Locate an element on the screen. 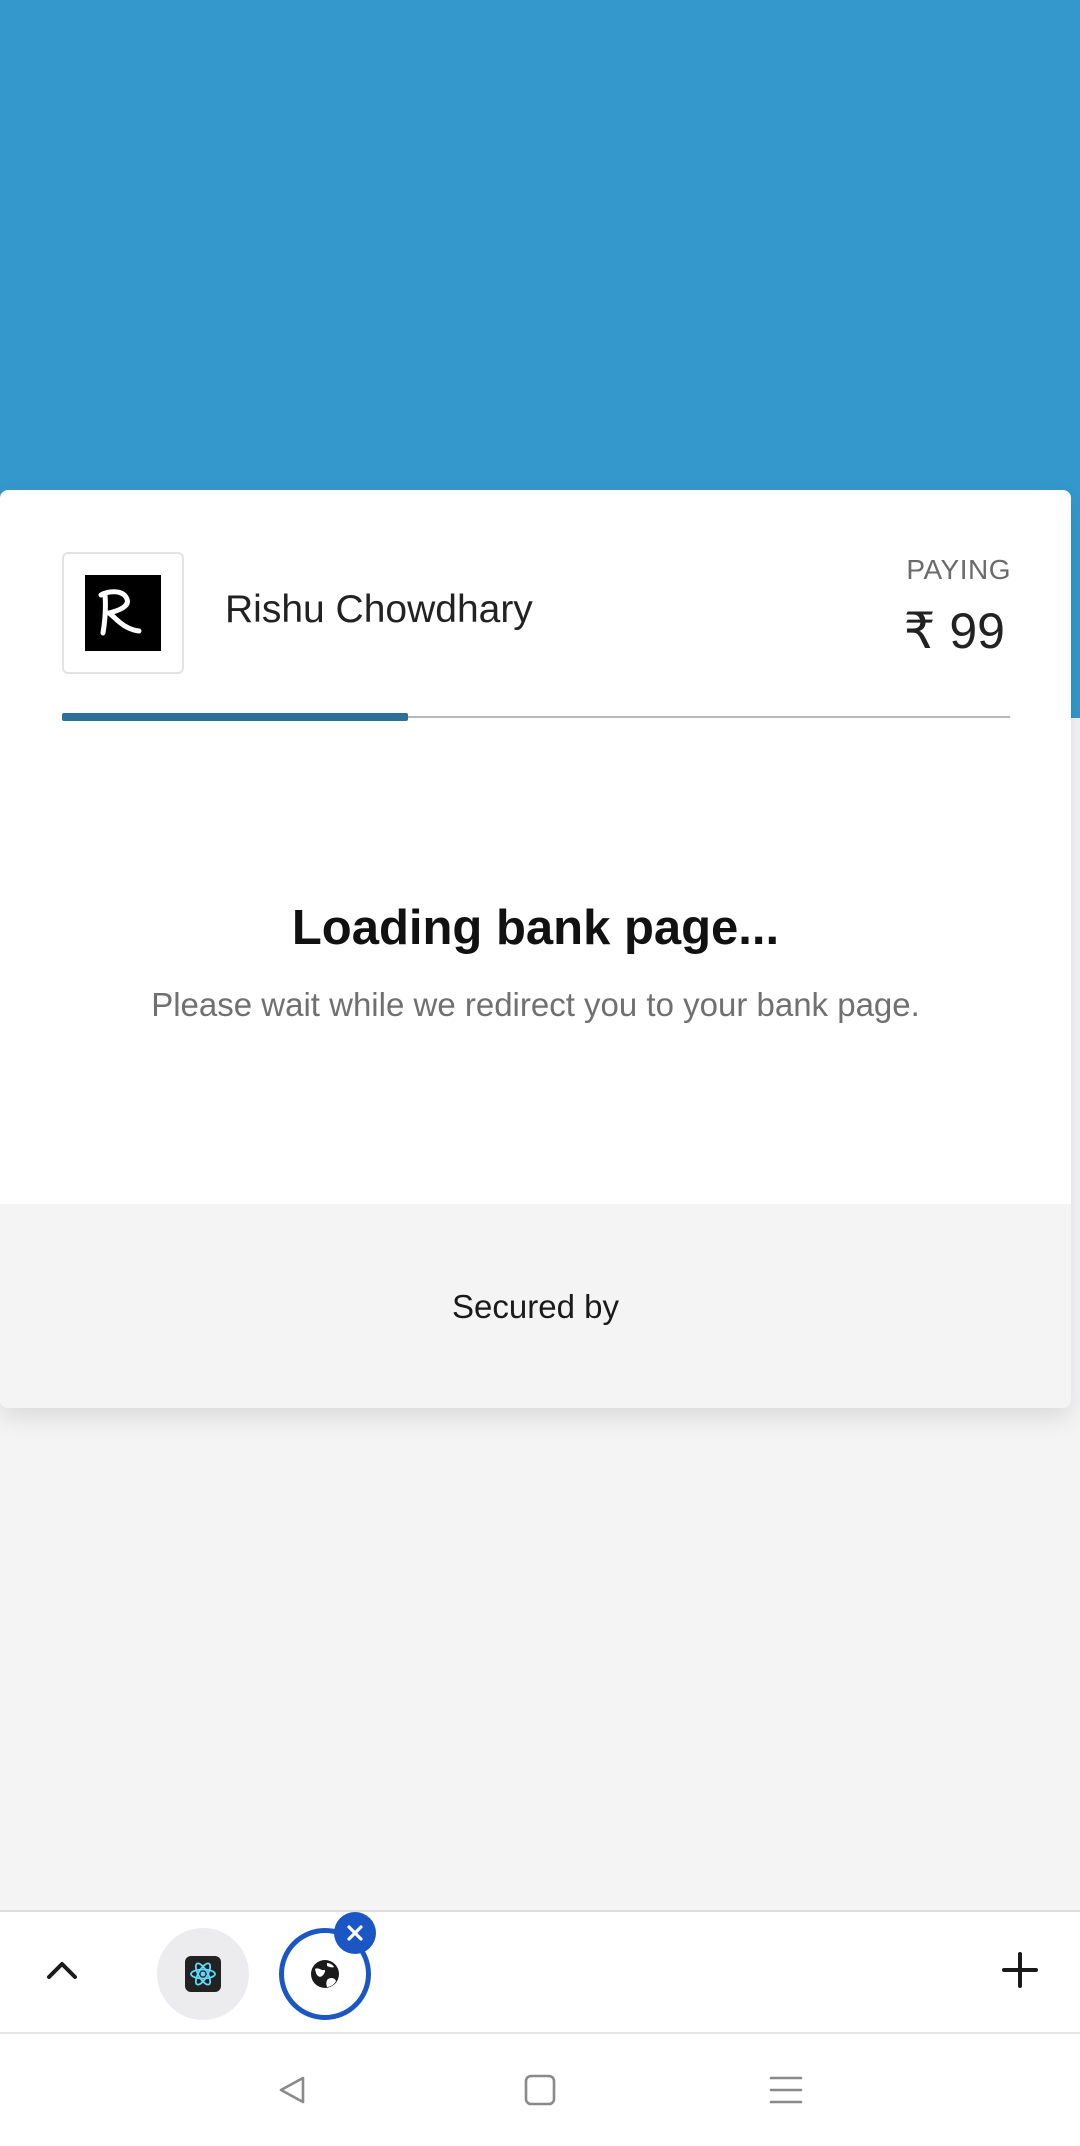 The height and width of the screenshot is (2146, 1080). card-footer: Secured by is located at coordinates (535, 1306).